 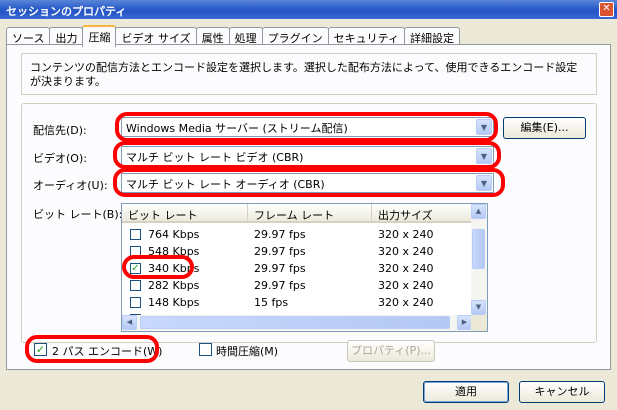 What do you see at coordinates (99, 36) in the screenshot?
I see `tab-compression: 圧縮` at bounding box center [99, 36].